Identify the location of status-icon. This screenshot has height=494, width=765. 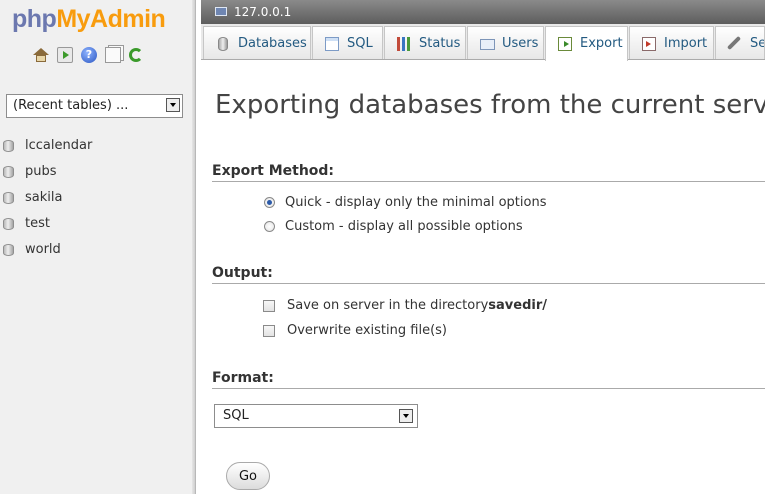
(404, 44).